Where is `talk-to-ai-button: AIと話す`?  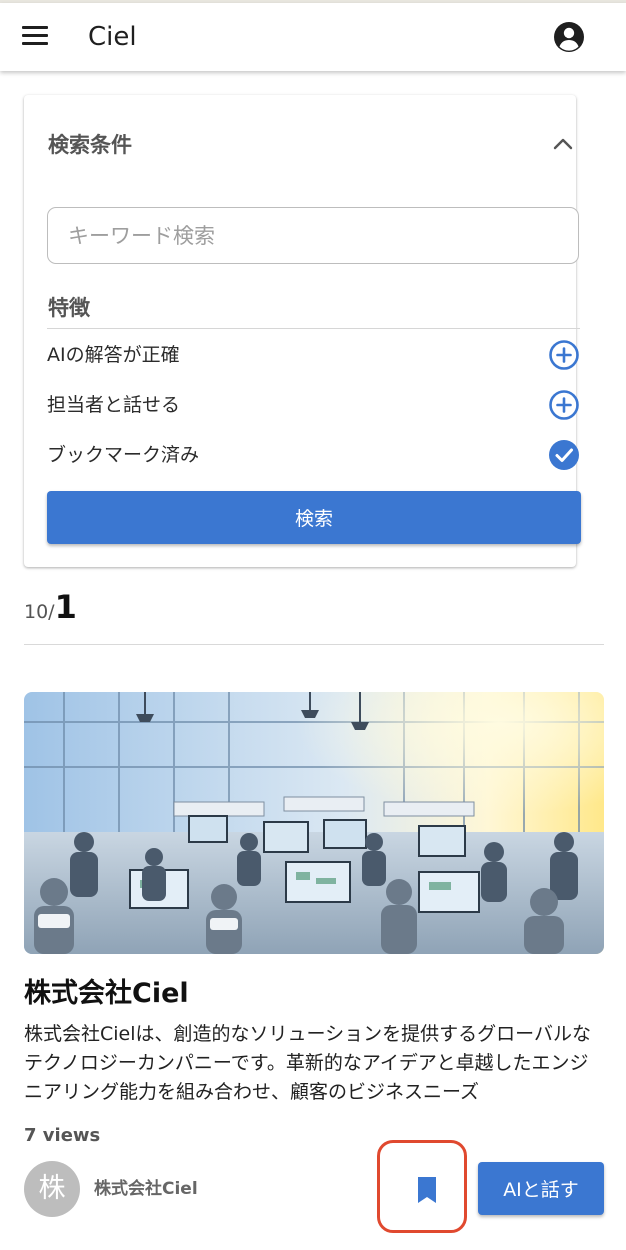
talk-to-ai-button: AIと話す is located at coordinates (541, 1188).